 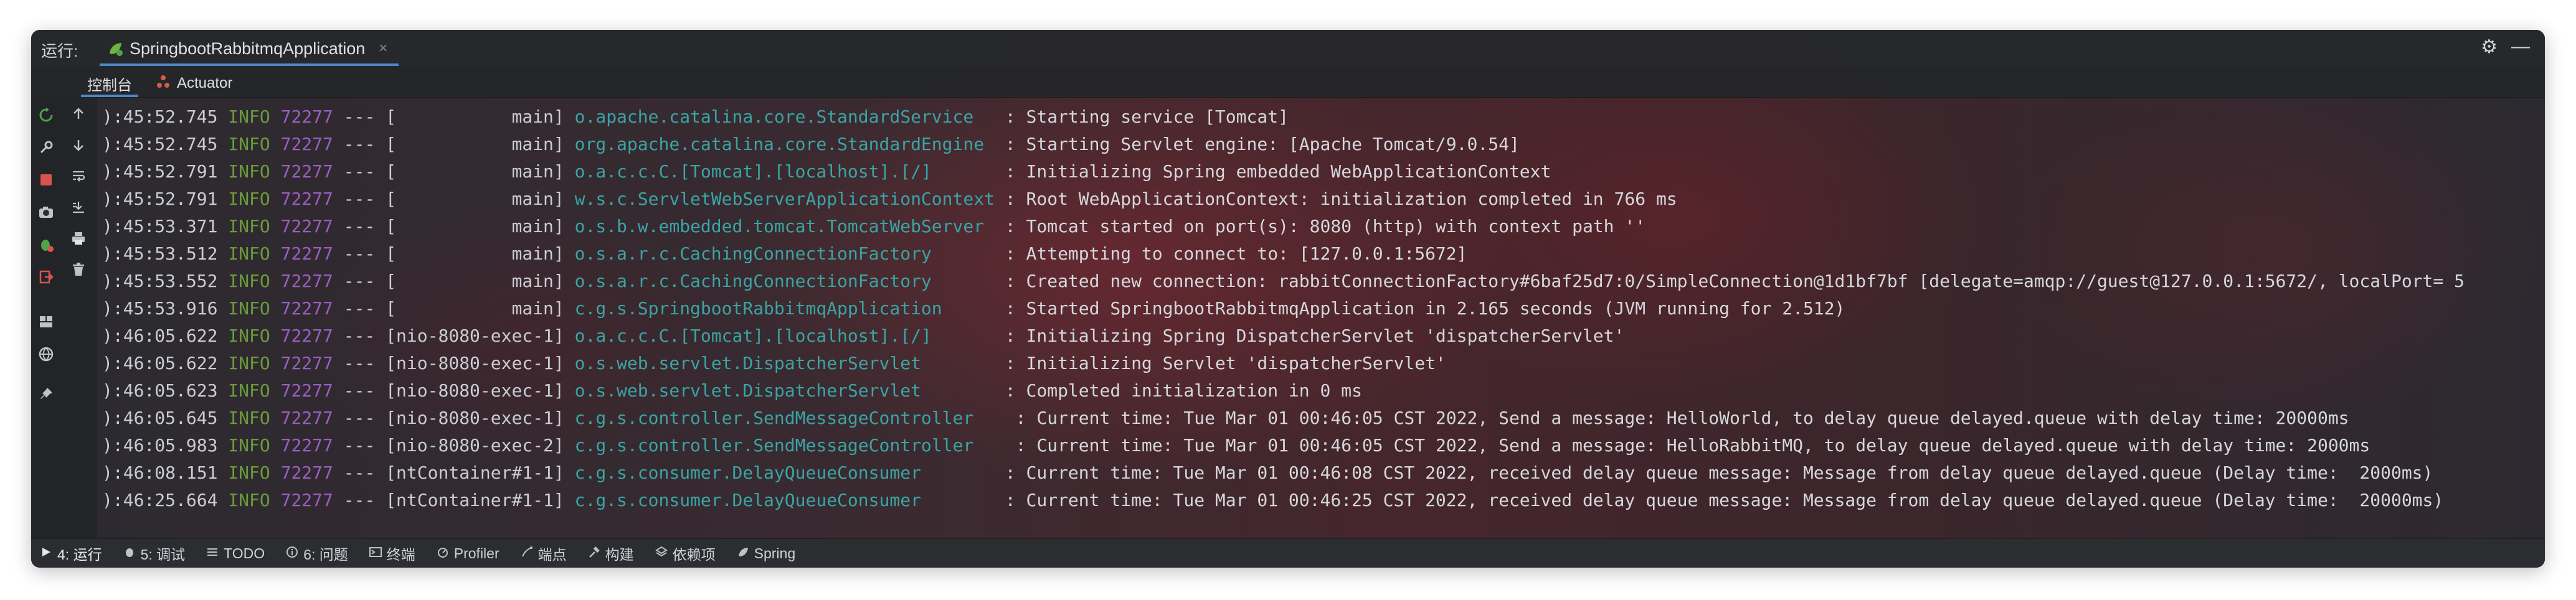 I want to click on tool-debug-label: 5: 调试, so click(x=163, y=554).